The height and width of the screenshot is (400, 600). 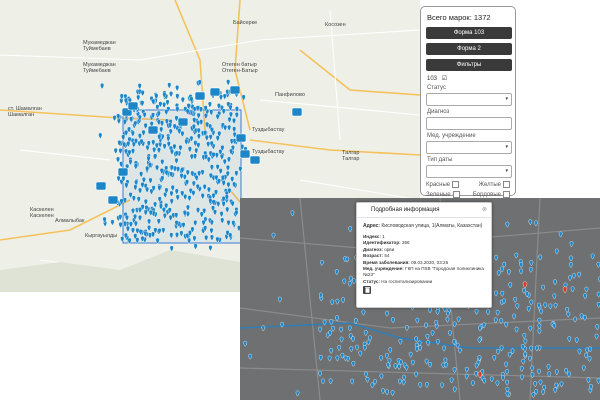 What do you see at coordinates (367, 290) in the screenshot?
I see `trash-icon` at bounding box center [367, 290].